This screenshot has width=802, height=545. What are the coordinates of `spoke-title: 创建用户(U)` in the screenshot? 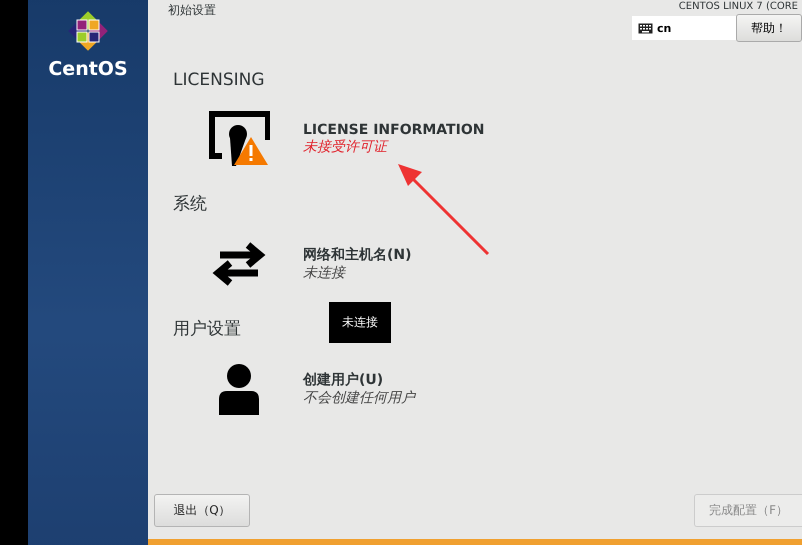 It's located at (343, 380).